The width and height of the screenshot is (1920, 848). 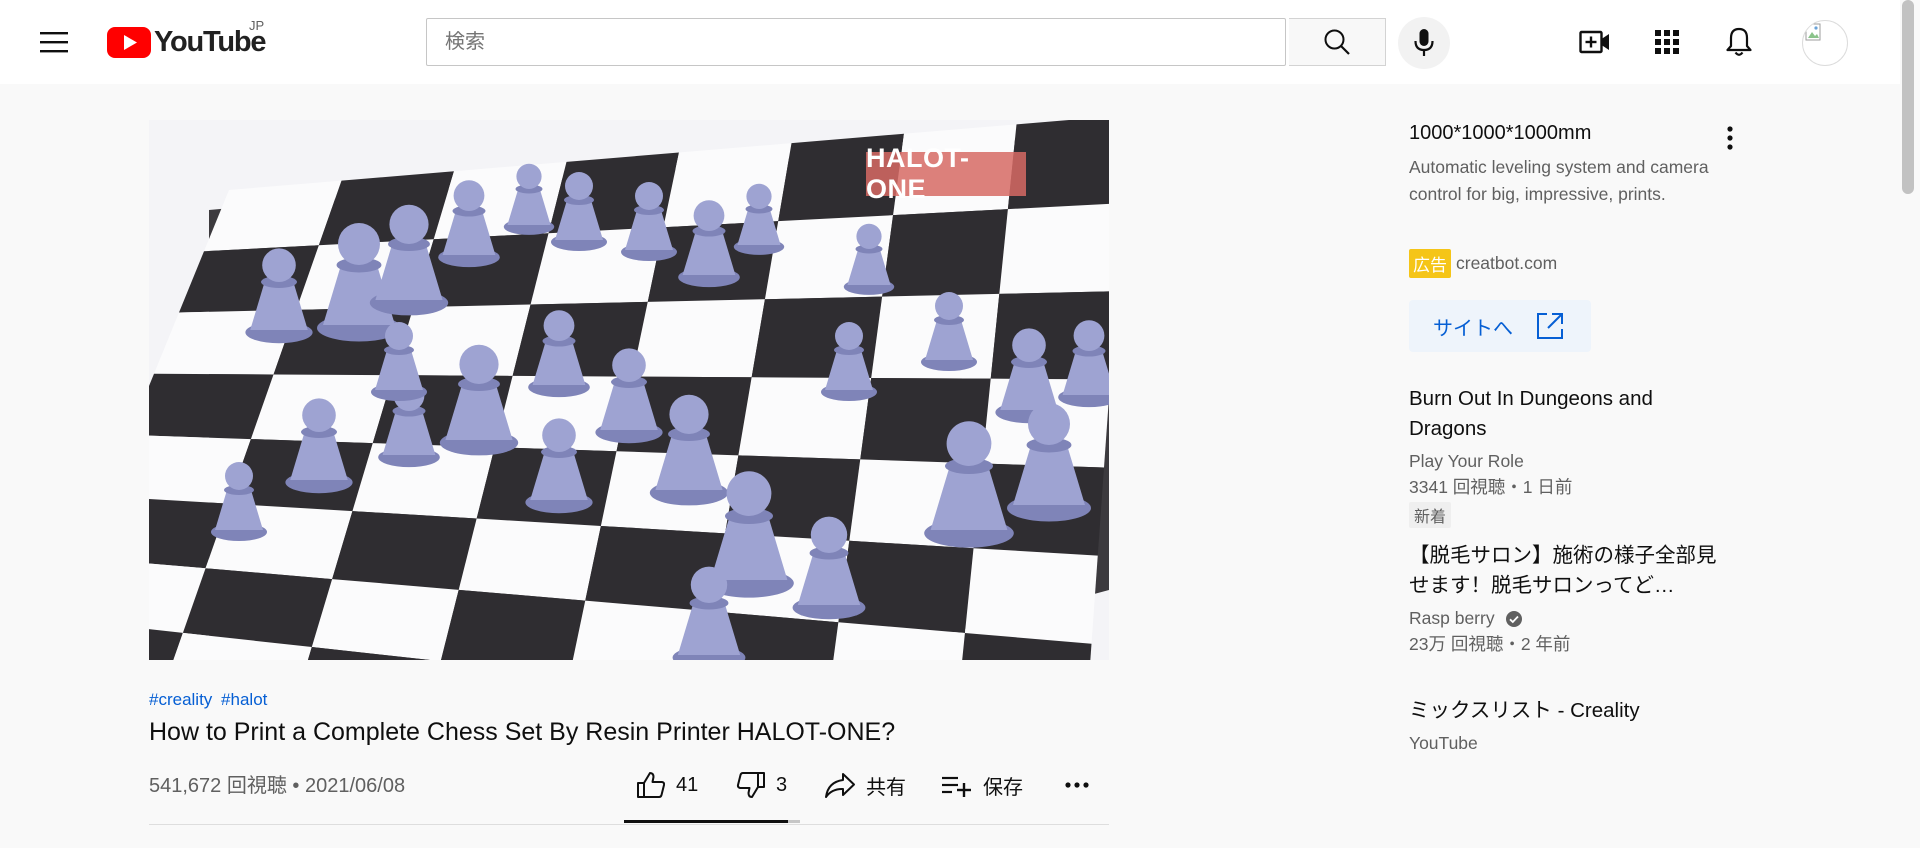 What do you see at coordinates (865, 785) in the screenshot?
I see `share-button: 共有` at bounding box center [865, 785].